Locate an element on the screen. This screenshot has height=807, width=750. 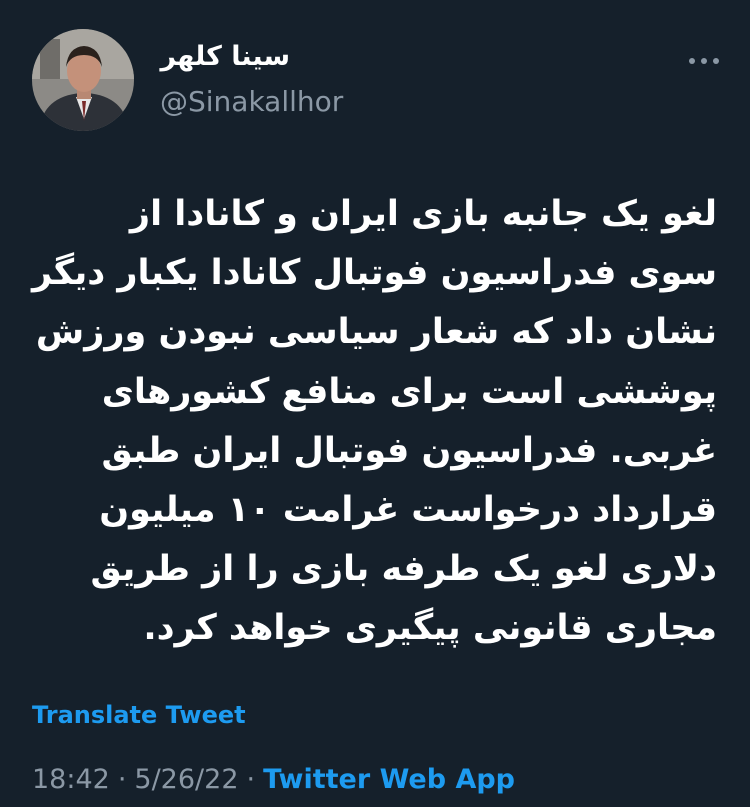
tweet-line: لغو یک جانبه بازی ایران و کانادا از is located at coordinates (423, 214).